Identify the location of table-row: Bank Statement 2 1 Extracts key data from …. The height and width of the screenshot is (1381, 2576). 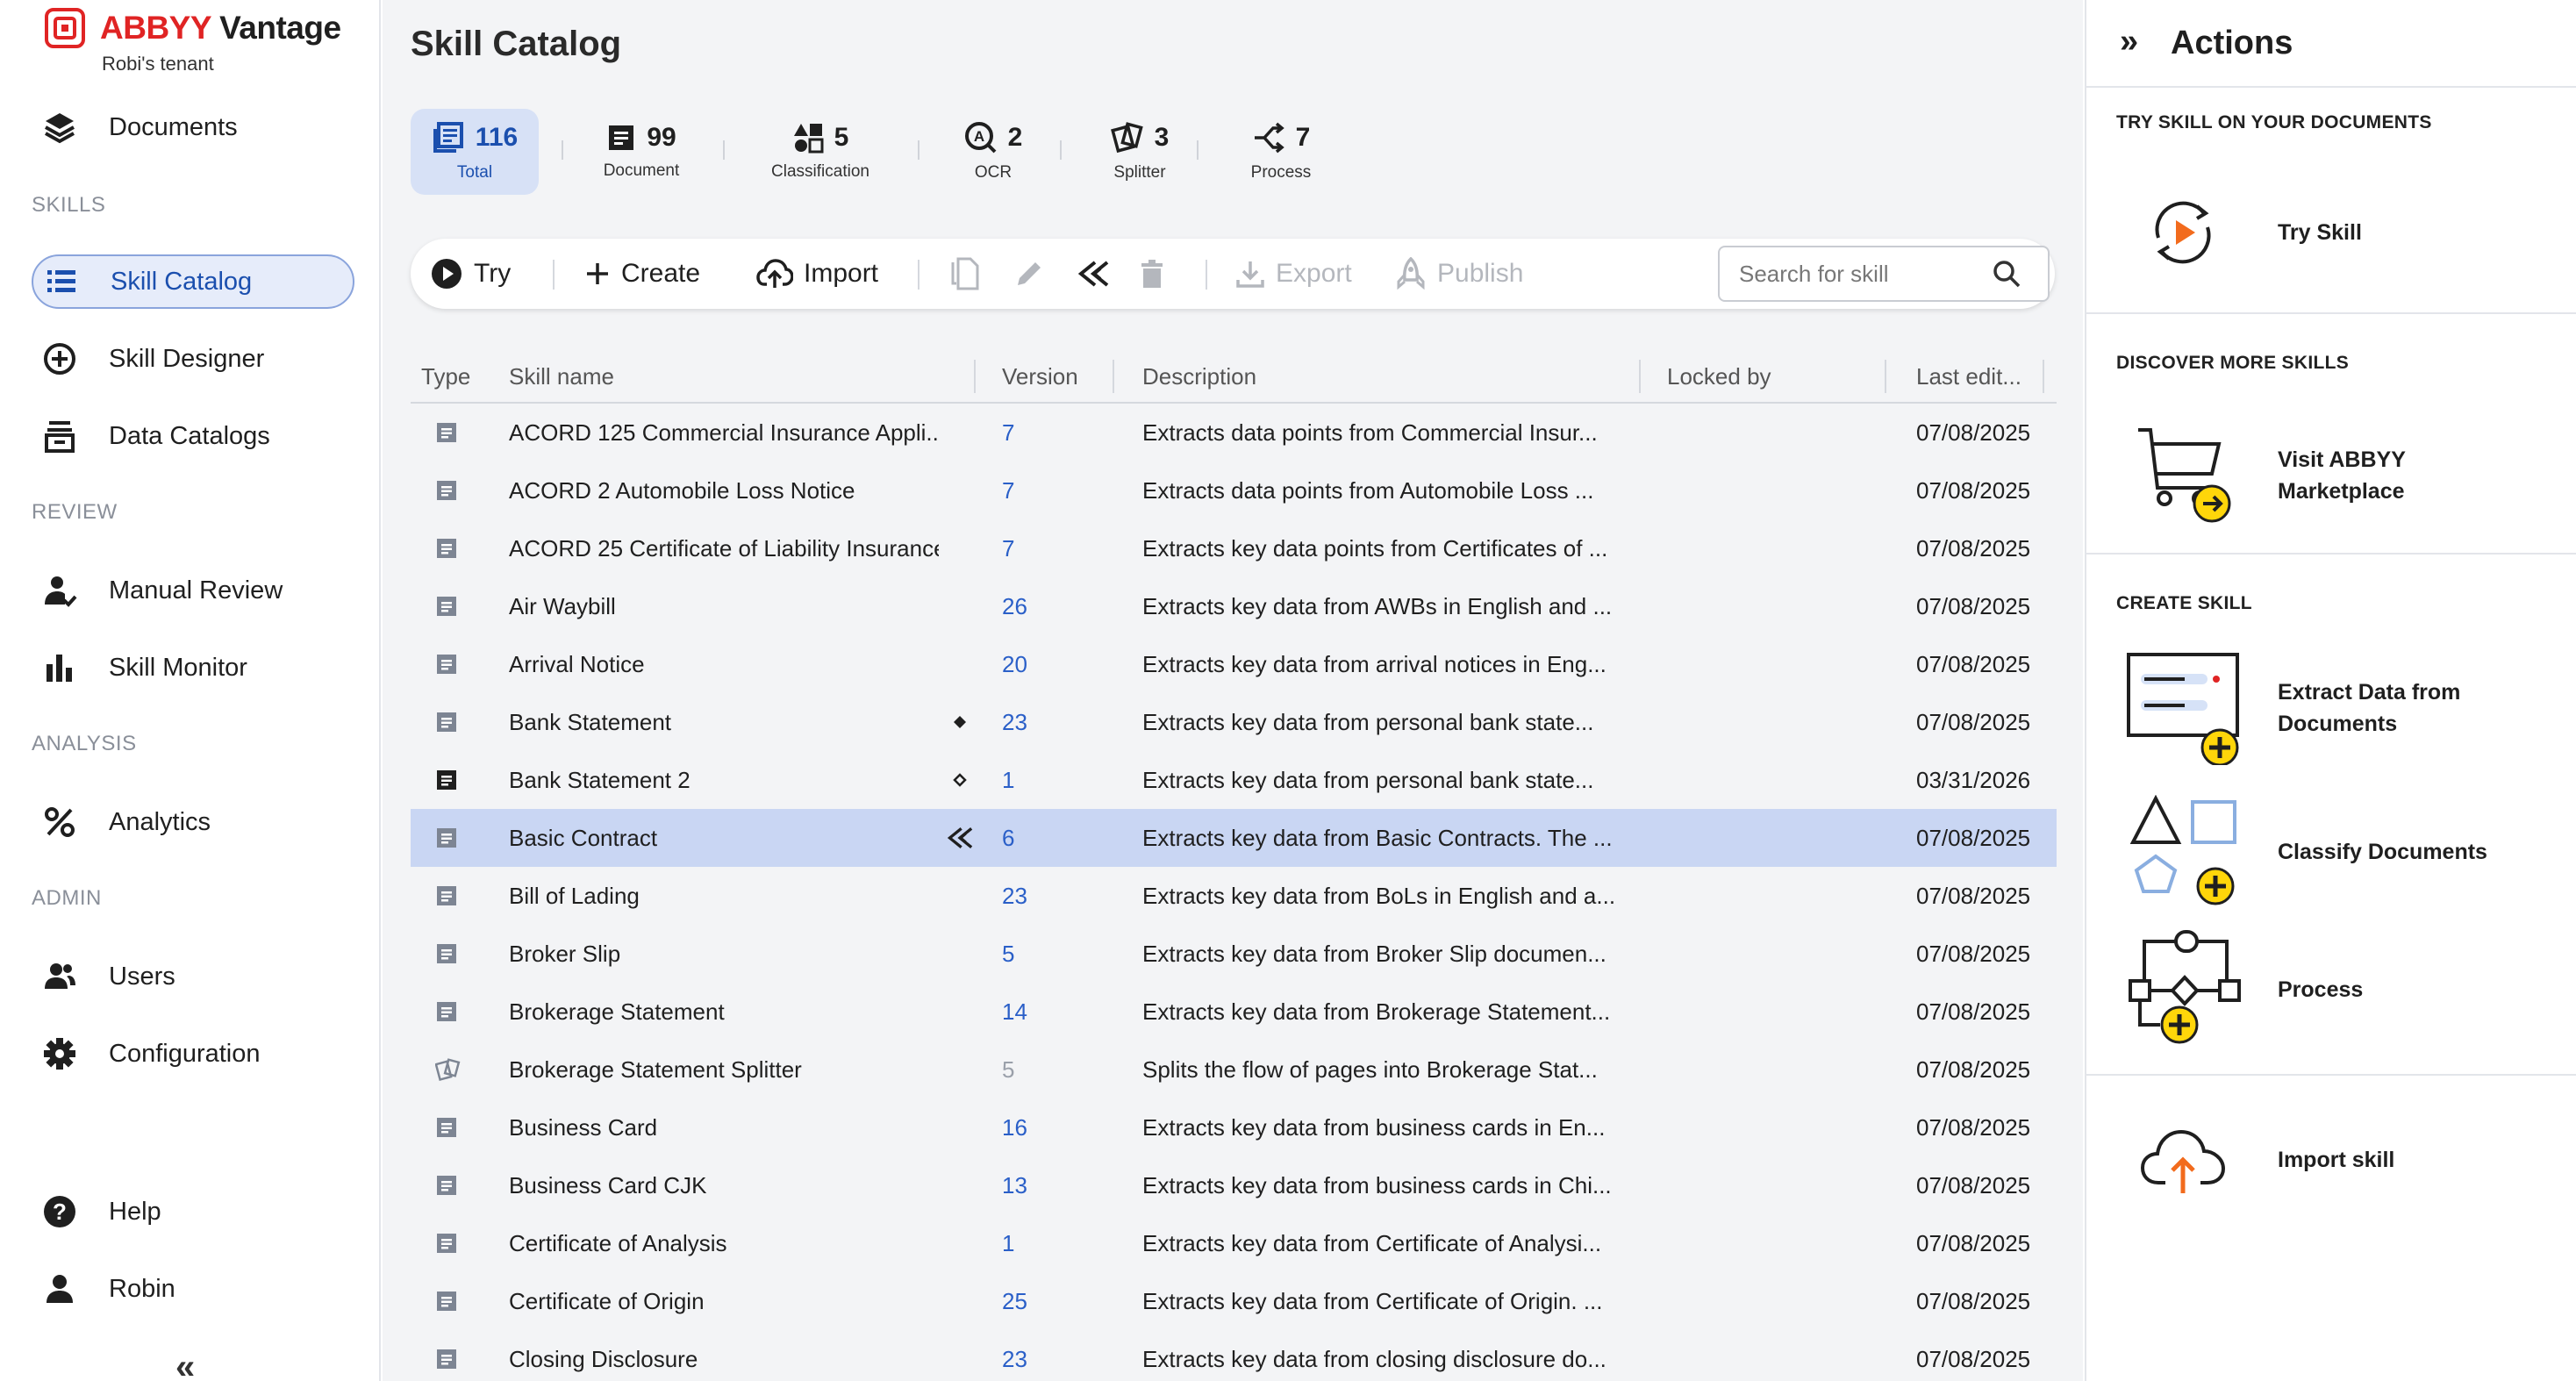
(1234, 780).